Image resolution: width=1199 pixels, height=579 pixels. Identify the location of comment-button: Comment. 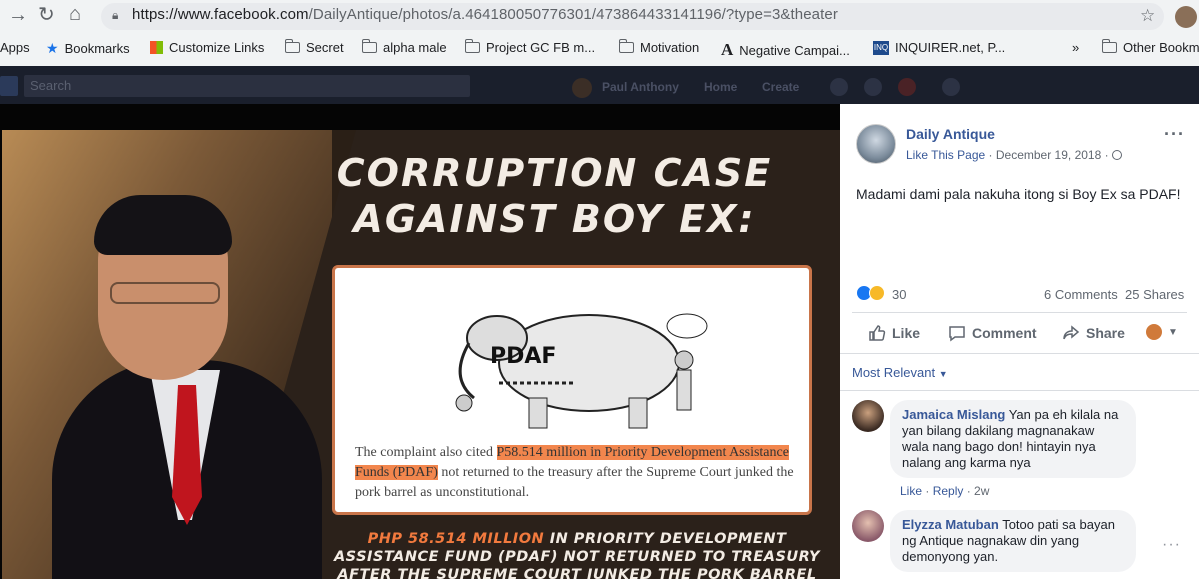
(992, 333).